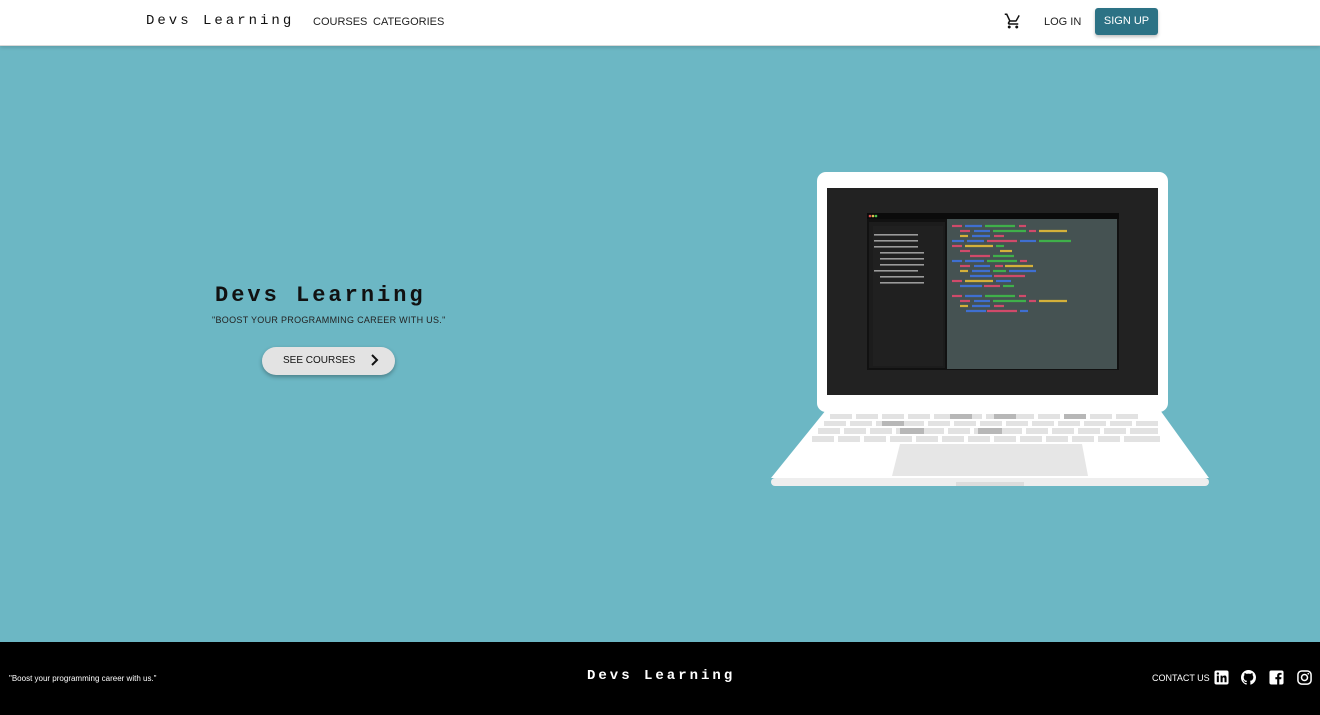  What do you see at coordinates (1062, 22) in the screenshot?
I see `login-link: LOG IN` at bounding box center [1062, 22].